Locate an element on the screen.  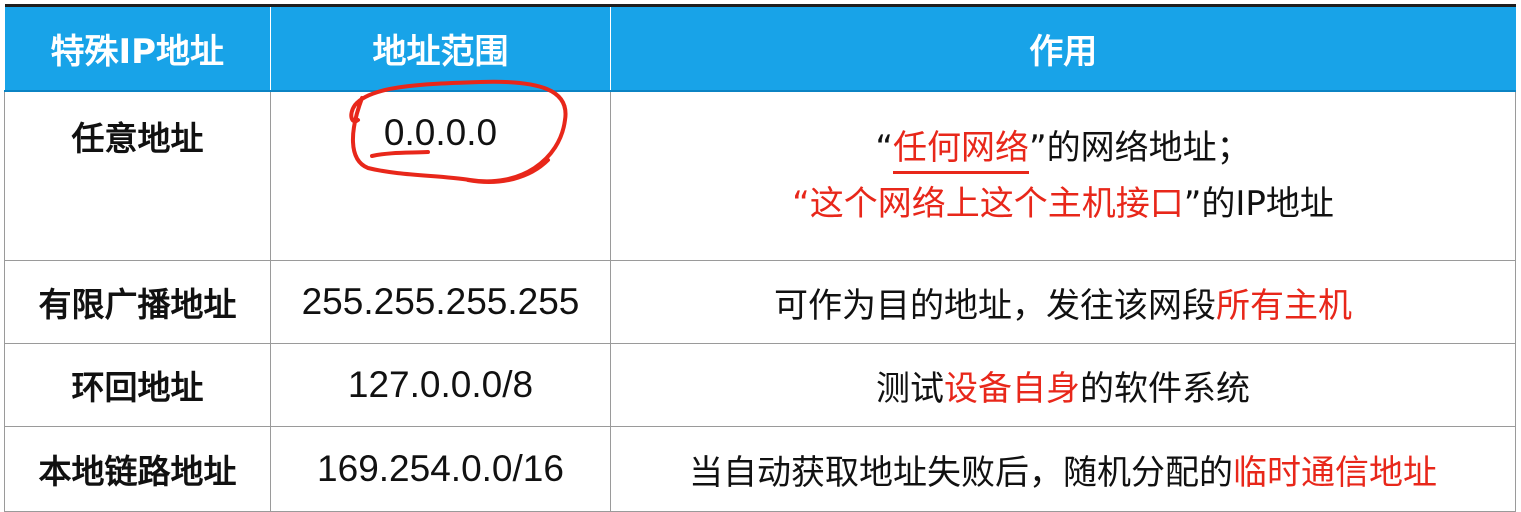
highlight-text: 这个网络上这个主机接口 is located at coordinates (996, 204).